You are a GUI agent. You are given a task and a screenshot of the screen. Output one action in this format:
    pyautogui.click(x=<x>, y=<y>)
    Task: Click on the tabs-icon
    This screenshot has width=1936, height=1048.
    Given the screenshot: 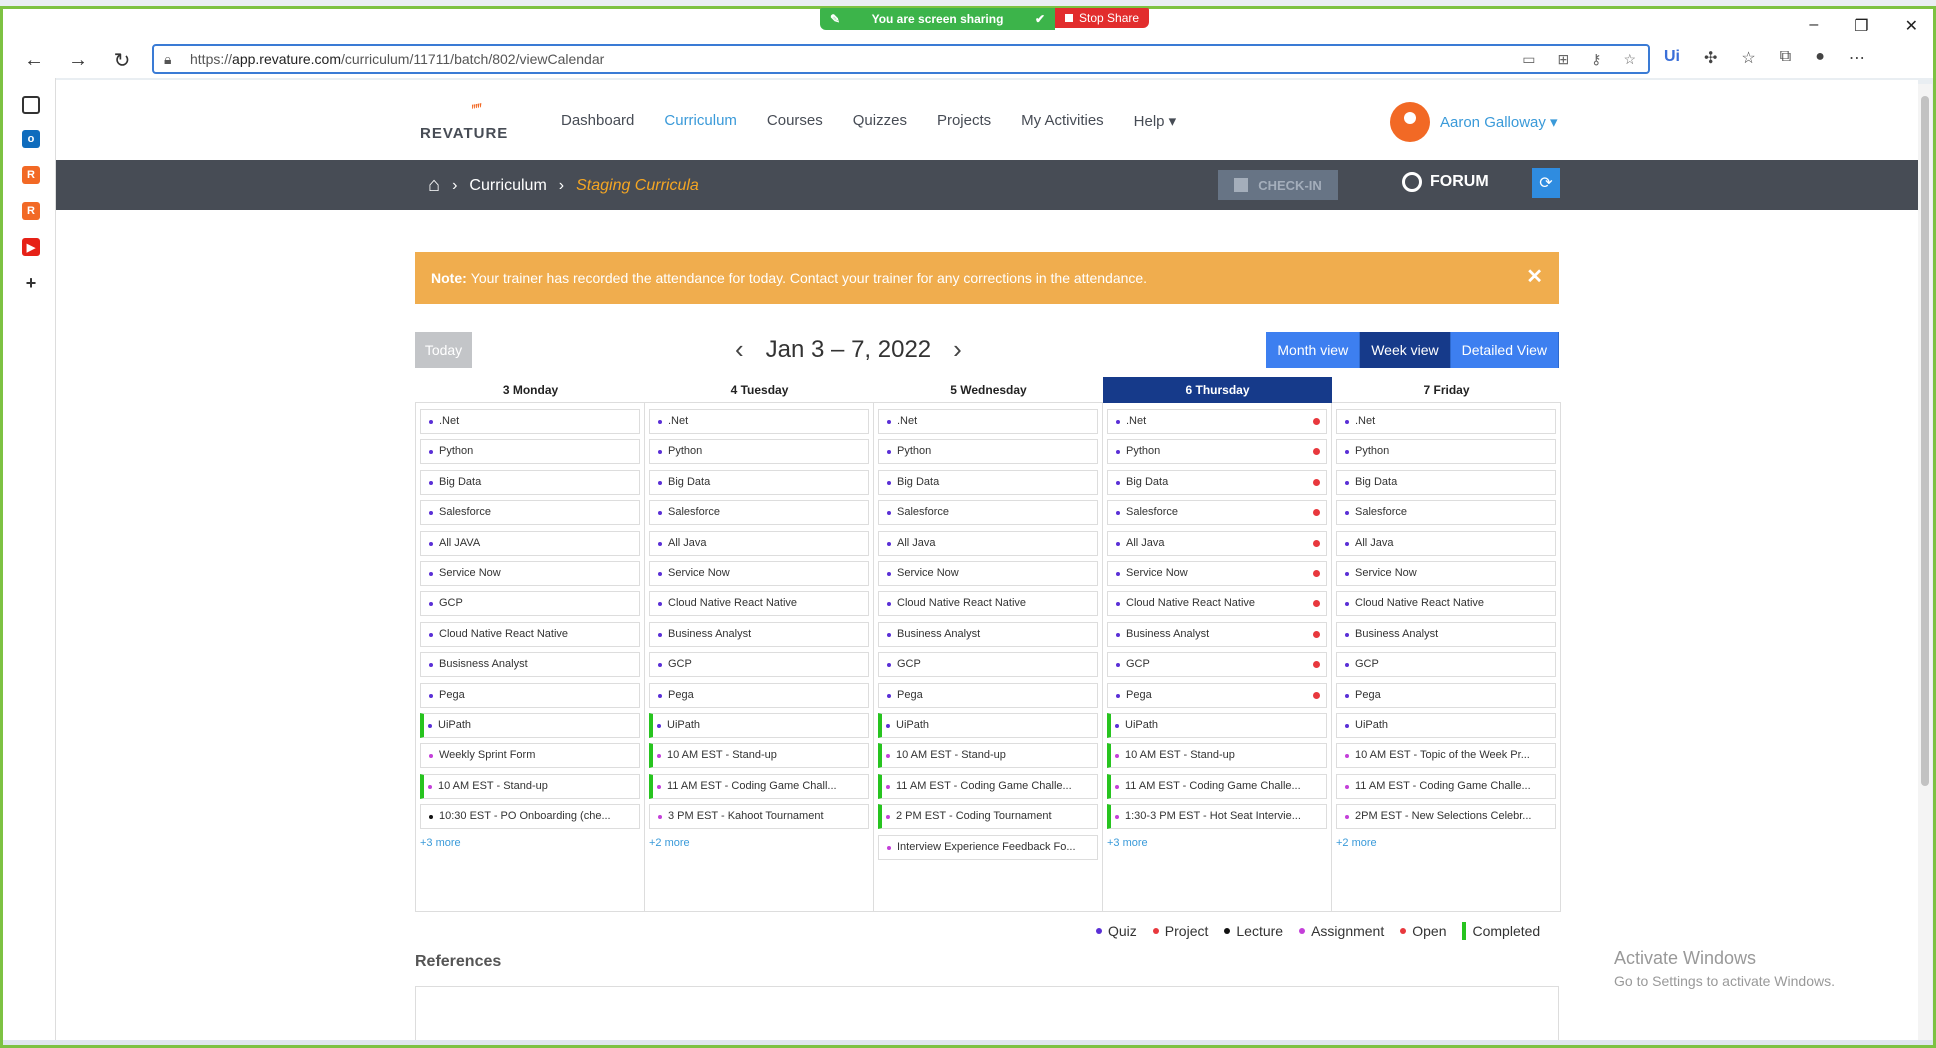 What is the action you would take?
    pyautogui.click(x=31, y=105)
    